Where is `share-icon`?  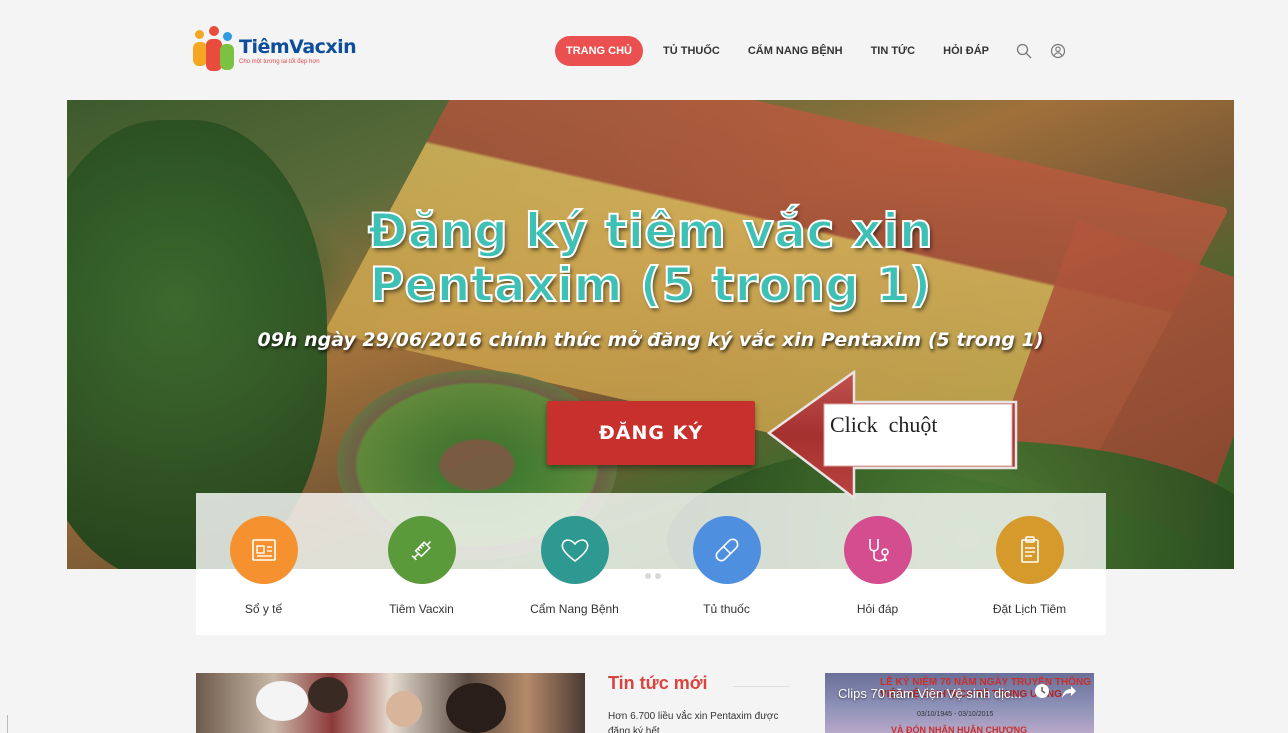 share-icon is located at coordinates (1069, 694).